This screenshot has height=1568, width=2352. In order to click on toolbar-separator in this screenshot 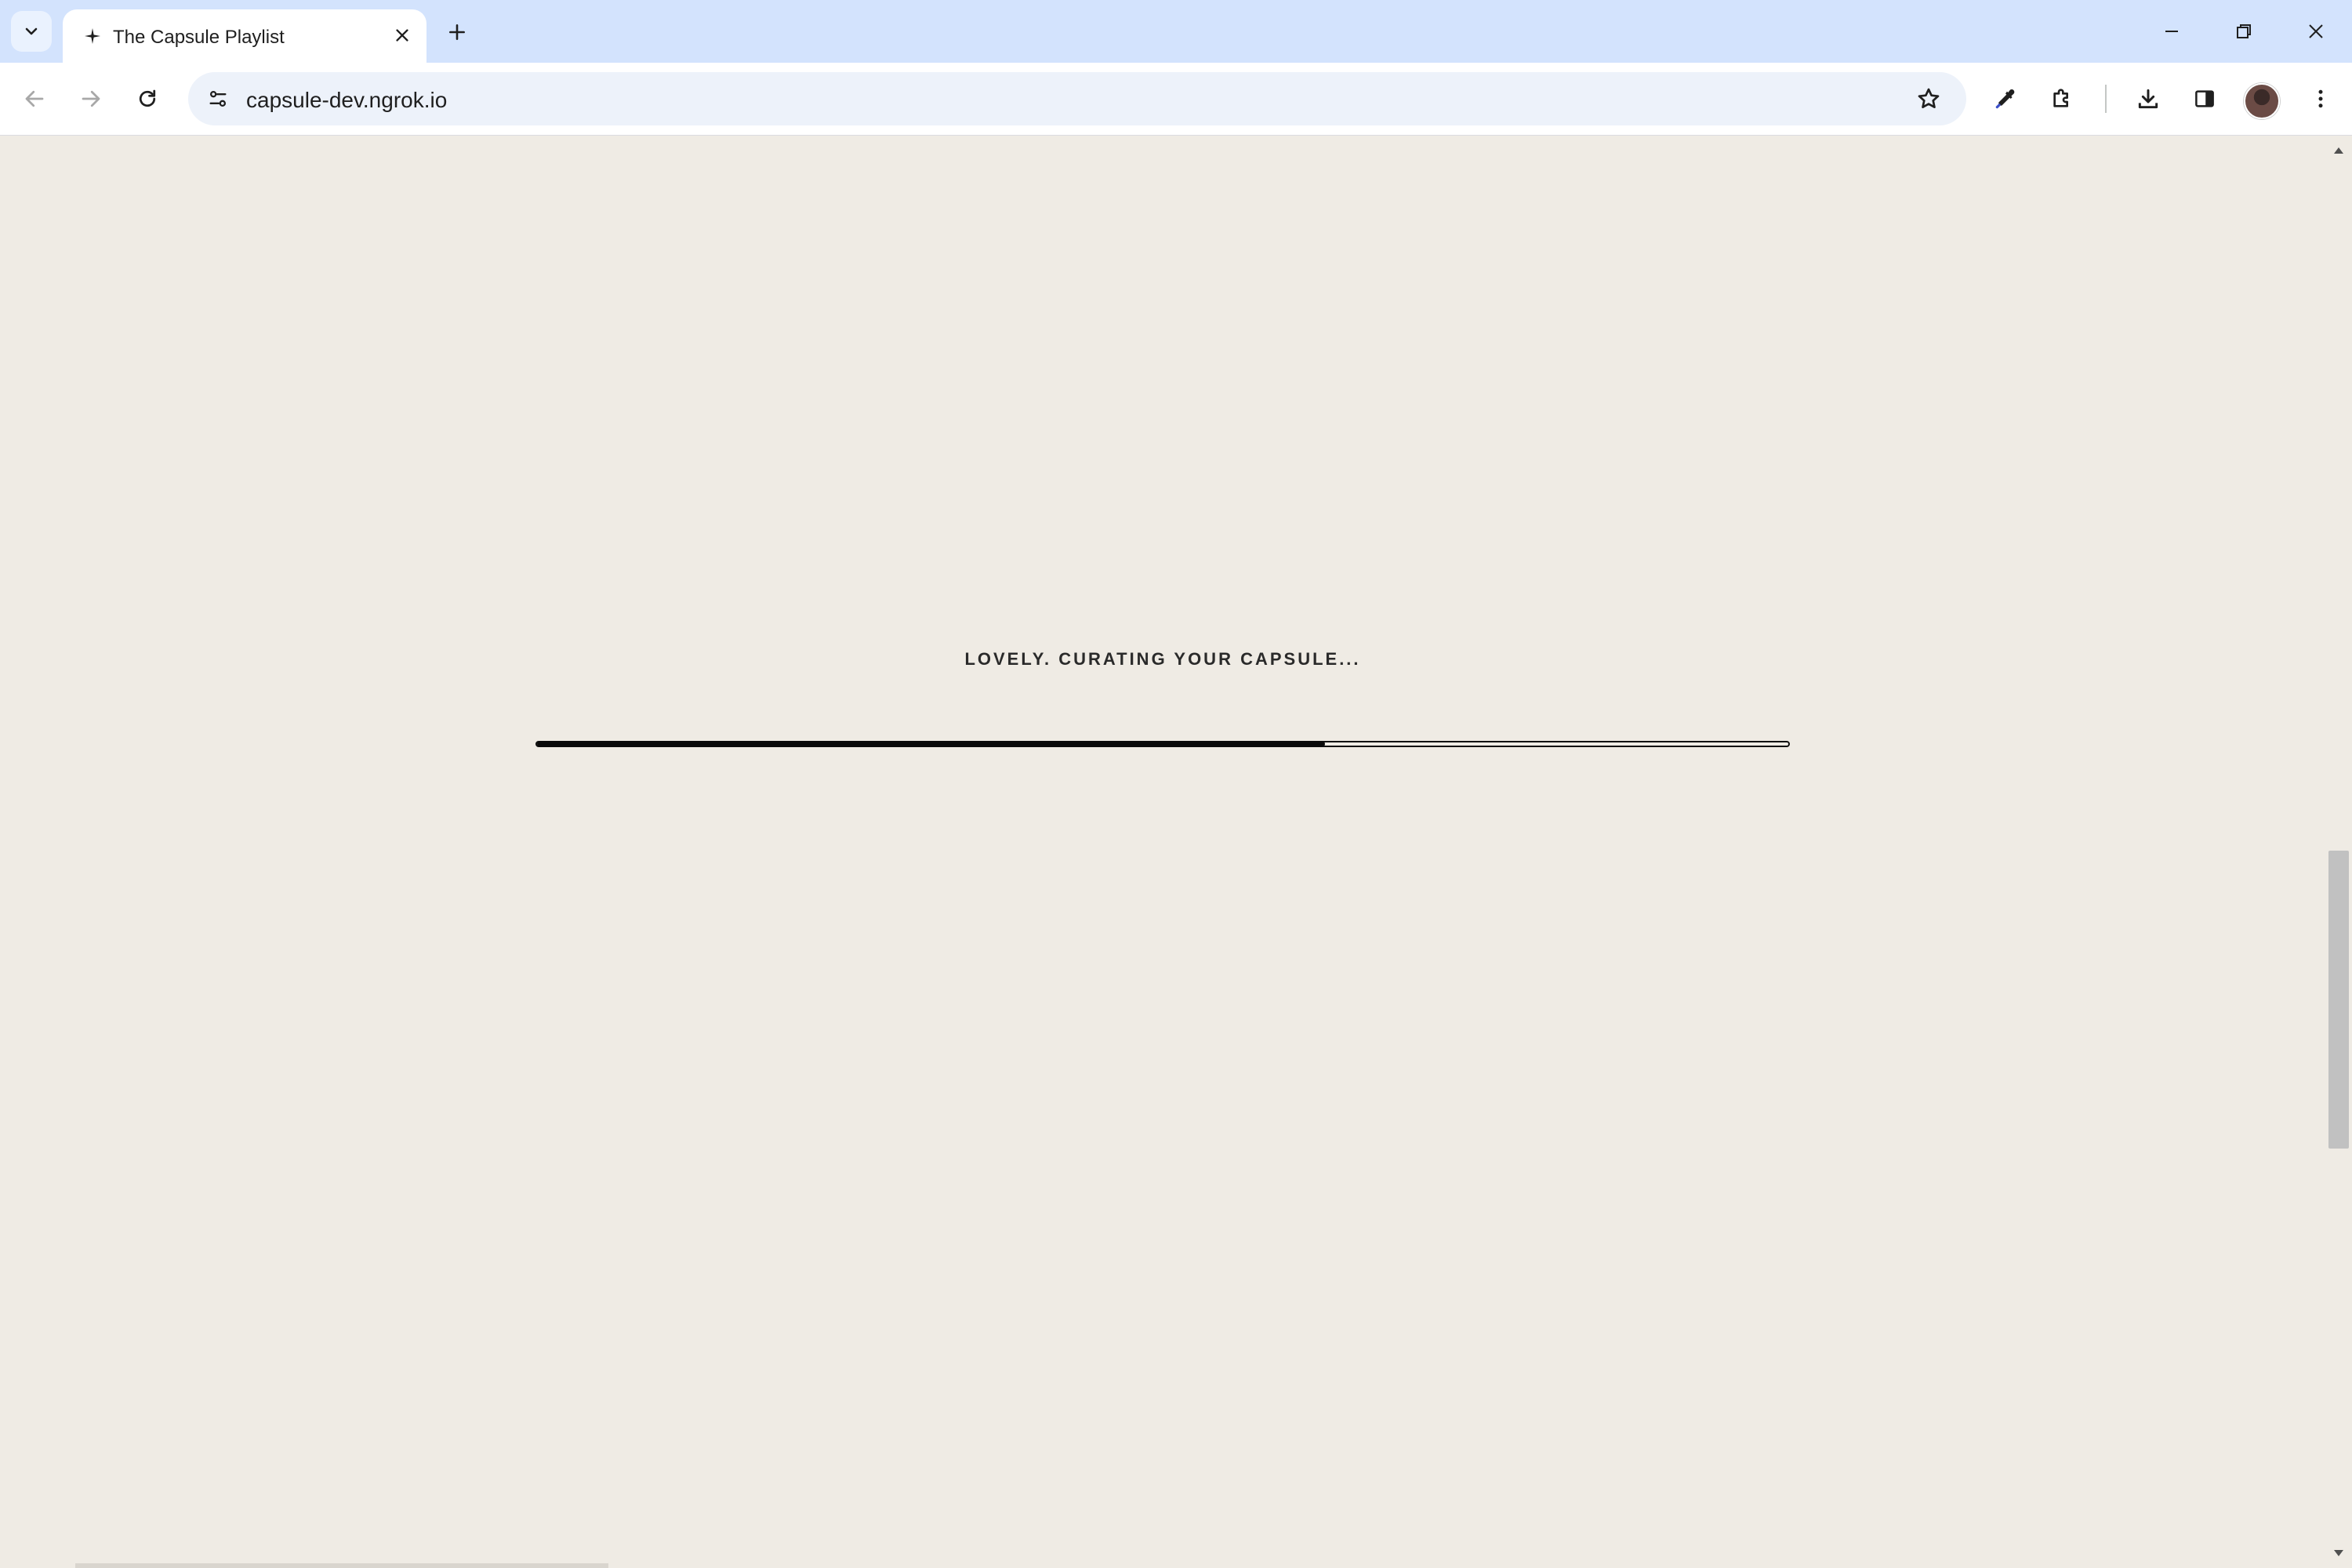, I will do `click(2106, 99)`.